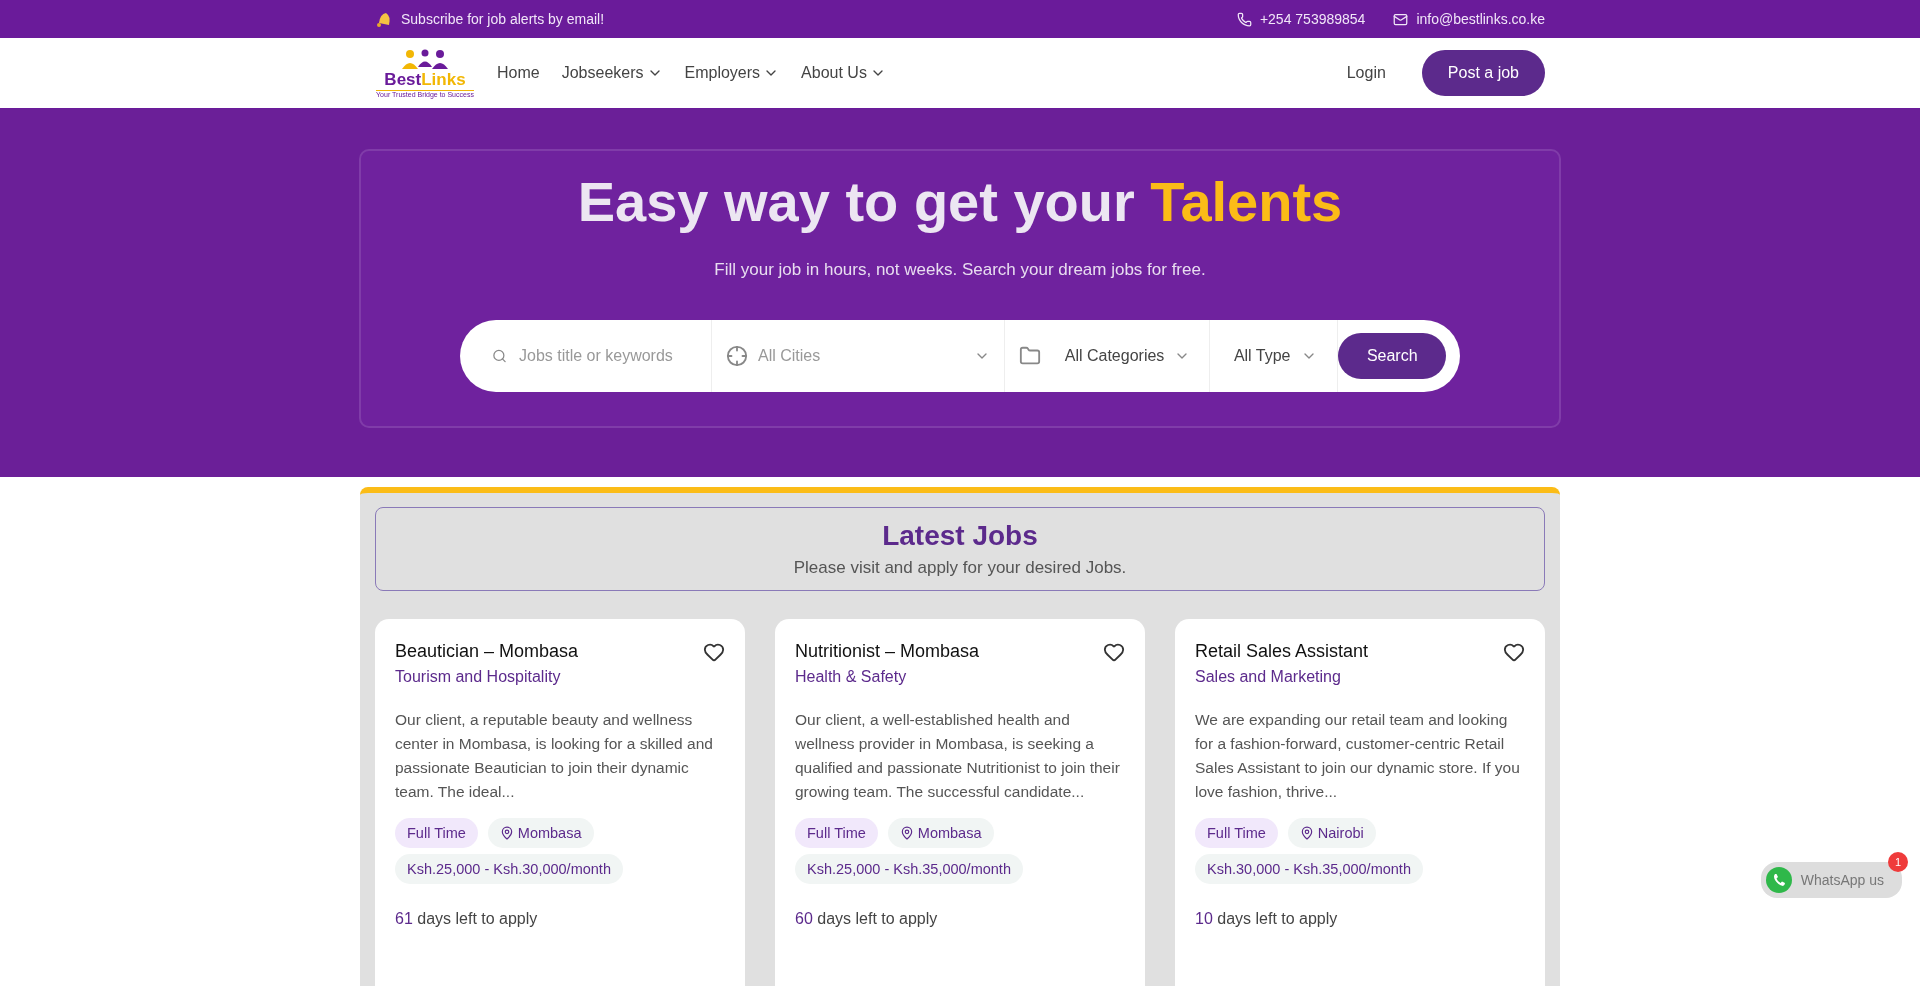  I want to click on folder-icon, so click(1029, 356).